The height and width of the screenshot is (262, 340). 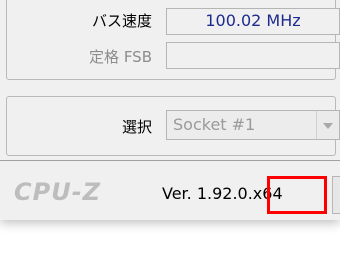 I want to click on bus-speed-value: 100.02 MHz, so click(x=253, y=20).